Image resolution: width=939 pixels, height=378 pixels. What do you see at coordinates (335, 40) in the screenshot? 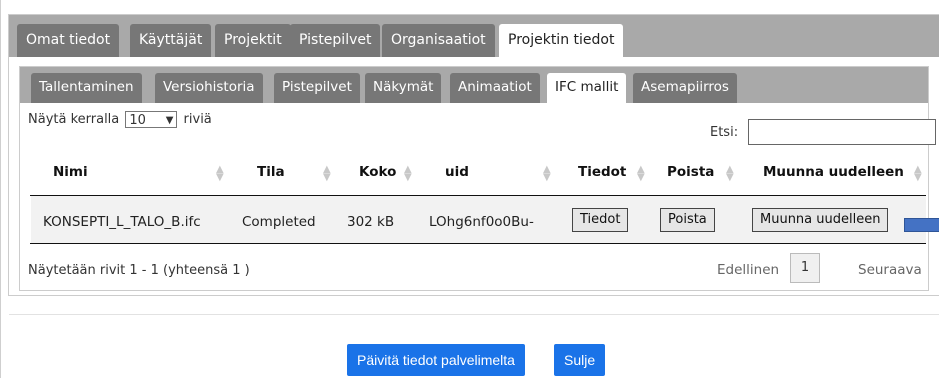
I see `tab-pistepilvet: Pistepilvet` at bounding box center [335, 40].